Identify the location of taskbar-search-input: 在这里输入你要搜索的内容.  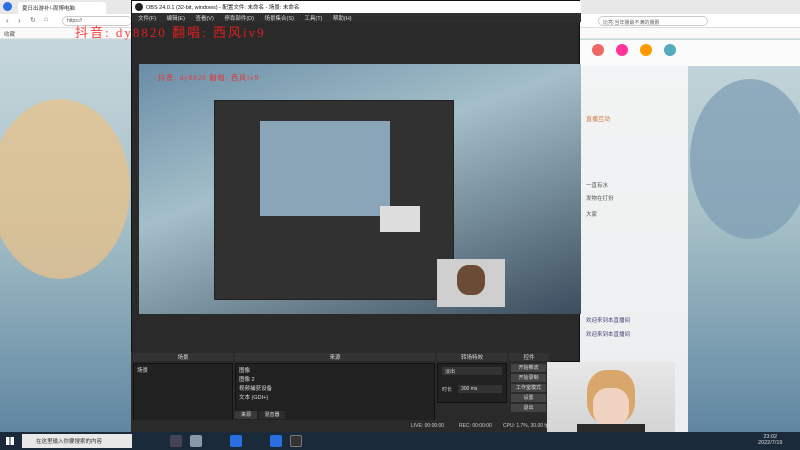
(77, 441).